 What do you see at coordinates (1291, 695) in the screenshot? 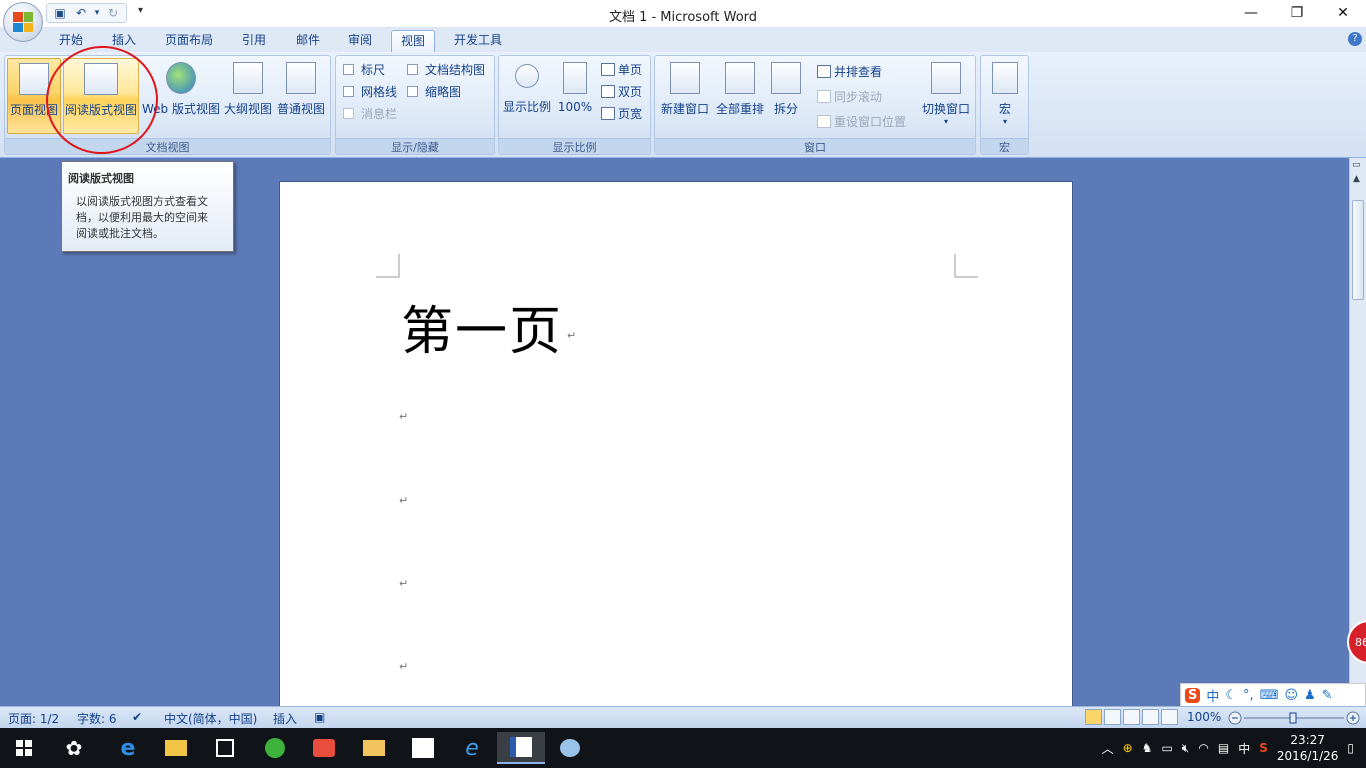
I see `user-icon: ☺` at bounding box center [1291, 695].